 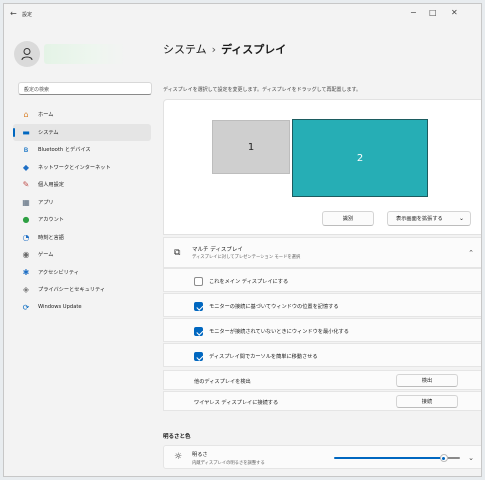 What do you see at coordinates (72, 290) in the screenshot?
I see `sidebar-item-label: プライバシーとセキュリティ` at bounding box center [72, 290].